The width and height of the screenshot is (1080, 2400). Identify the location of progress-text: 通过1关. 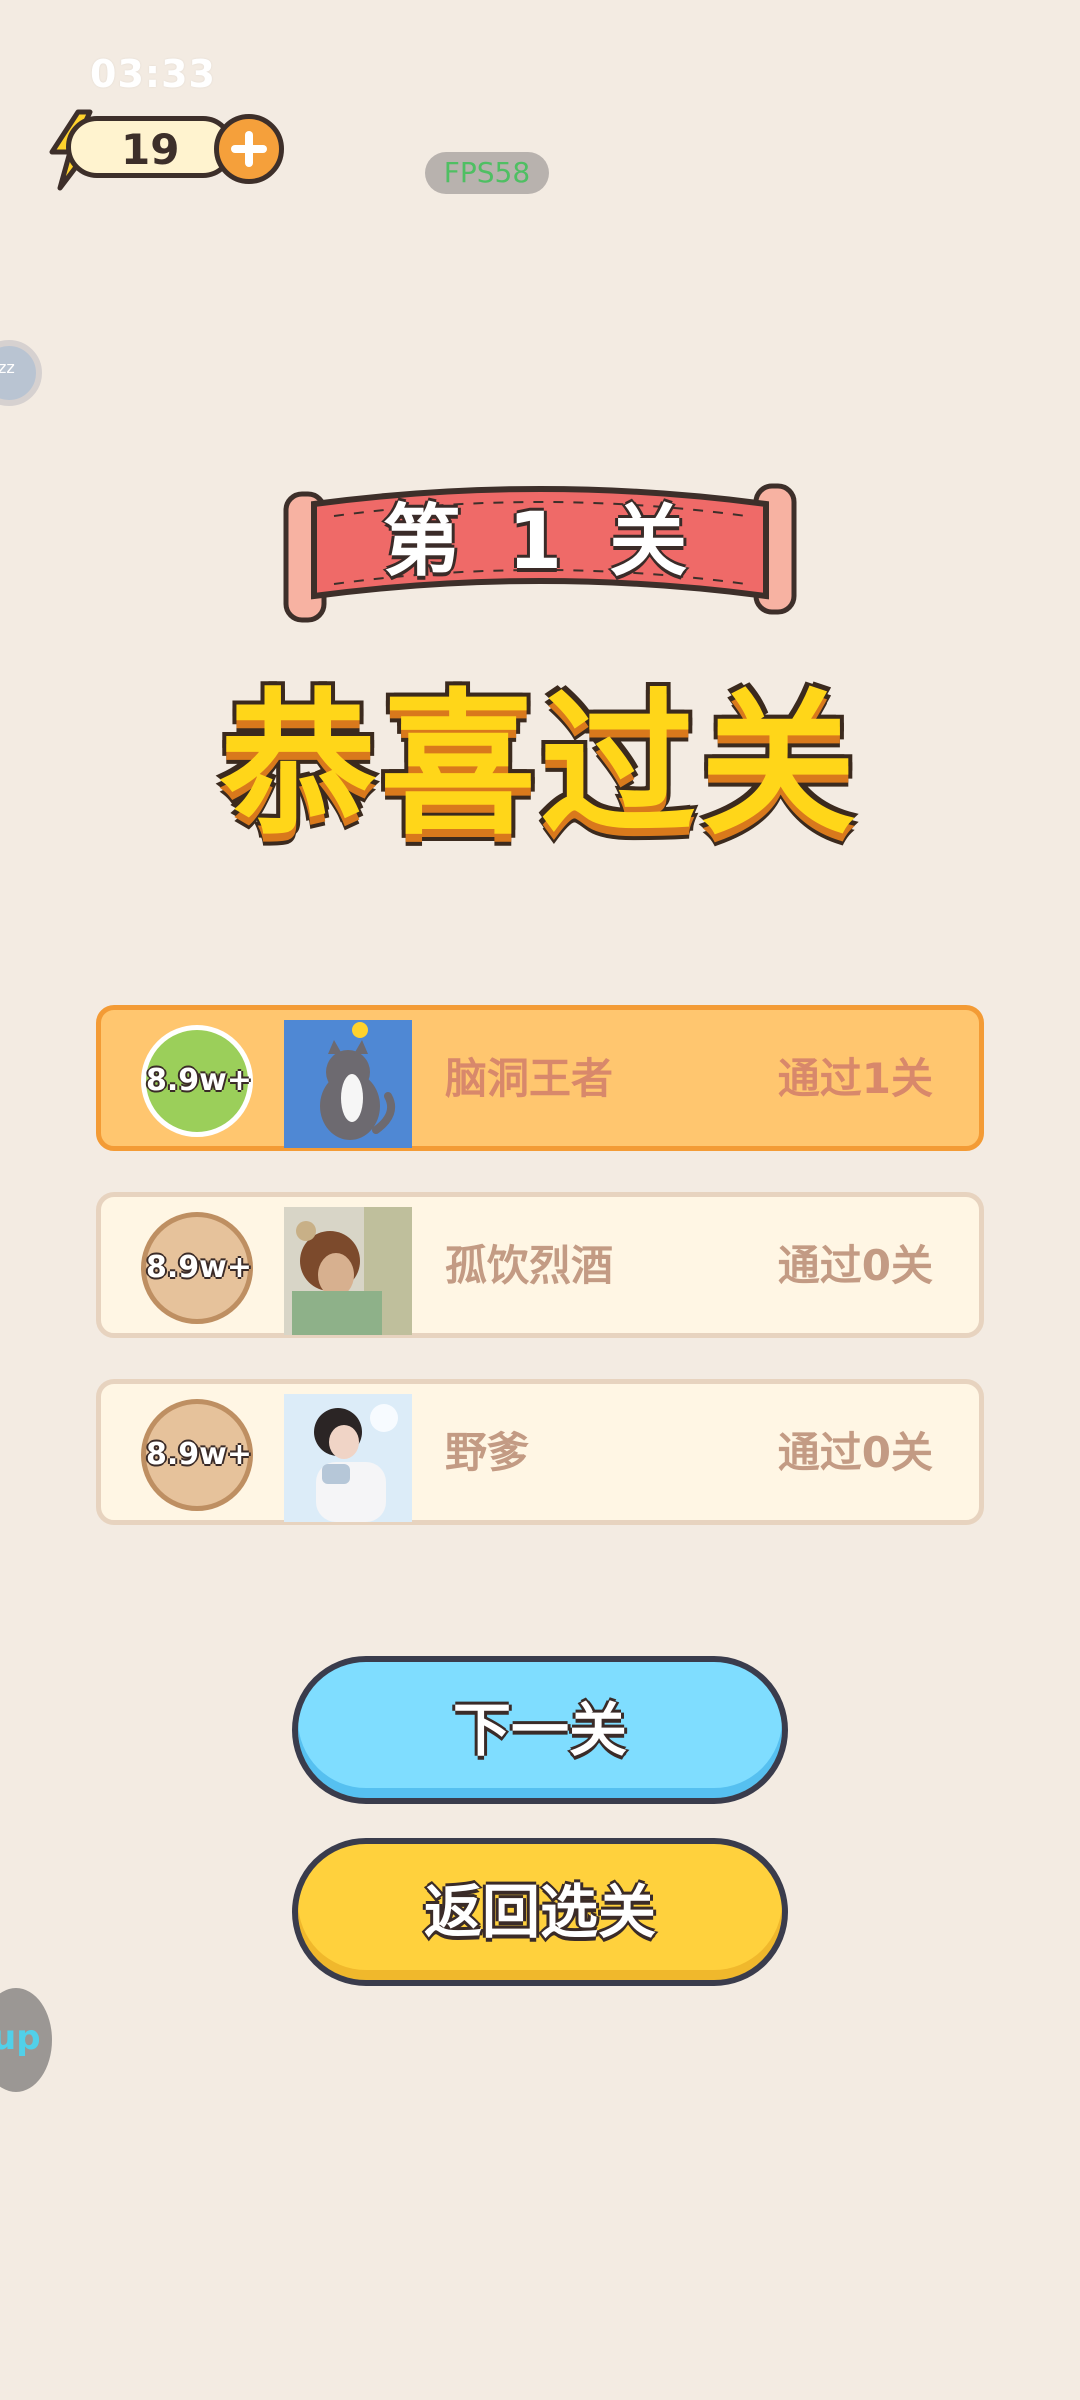
(855, 1078).